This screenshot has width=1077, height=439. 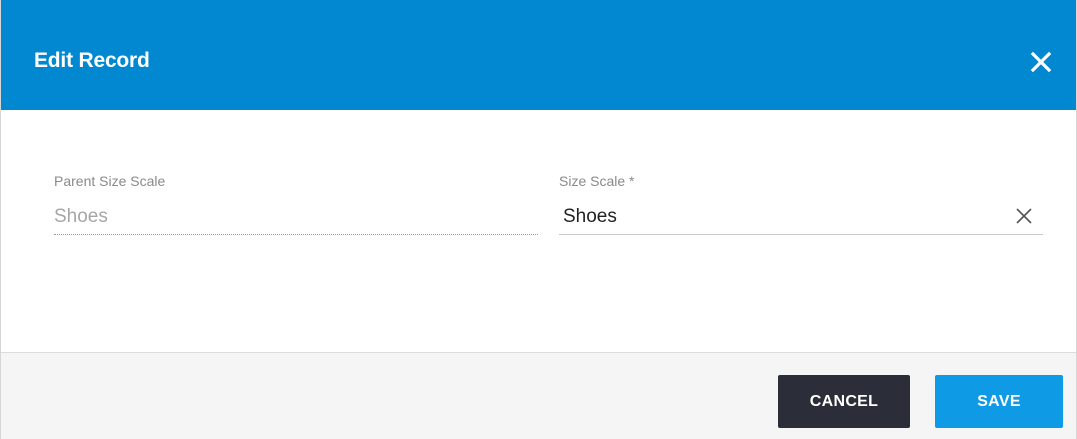 What do you see at coordinates (296, 220) in the screenshot?
I see `parent-size-scale-value: Shoes` at bounding box center [296, 220].